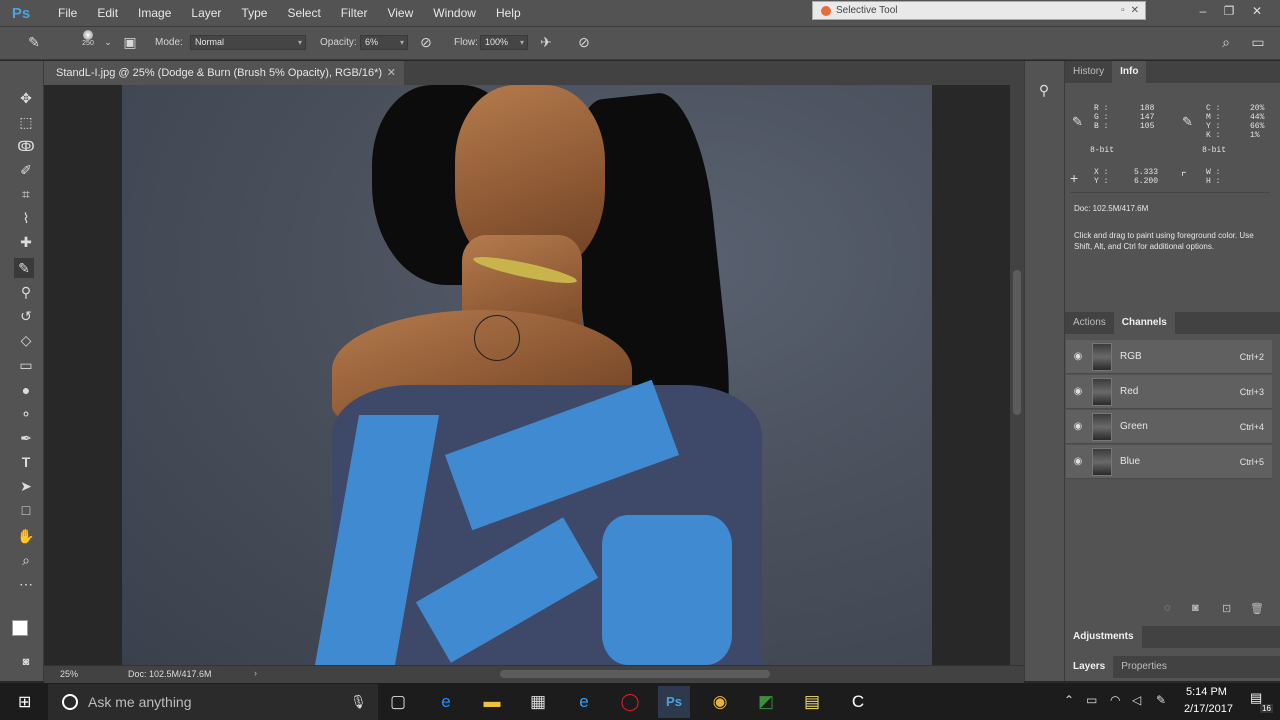 The image size is (1280, 720). Describe the element at coordinates (1169, 427) in the screenshot. I see `channel-row-green: ◉ Green Ctrl+4` at that location.